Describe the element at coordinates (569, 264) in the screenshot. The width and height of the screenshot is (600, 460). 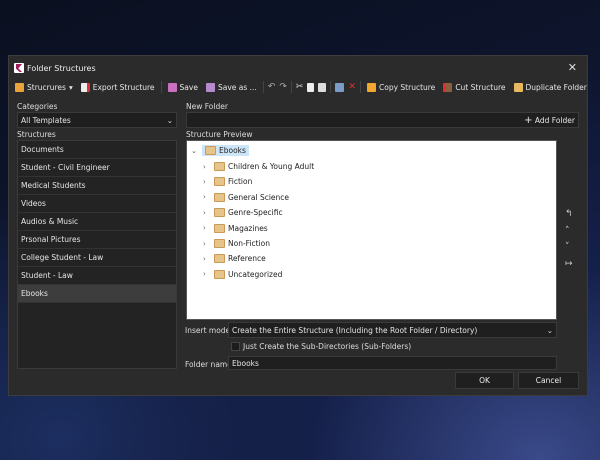
I see `move-in-icon: ↦` at that location.